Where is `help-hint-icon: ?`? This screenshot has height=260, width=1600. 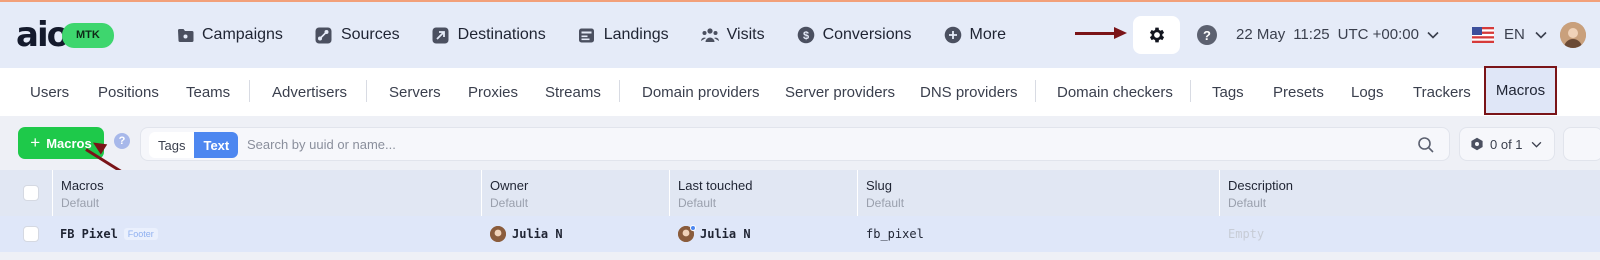
help-hint-icon: ? is located at coordinates (122, 141).